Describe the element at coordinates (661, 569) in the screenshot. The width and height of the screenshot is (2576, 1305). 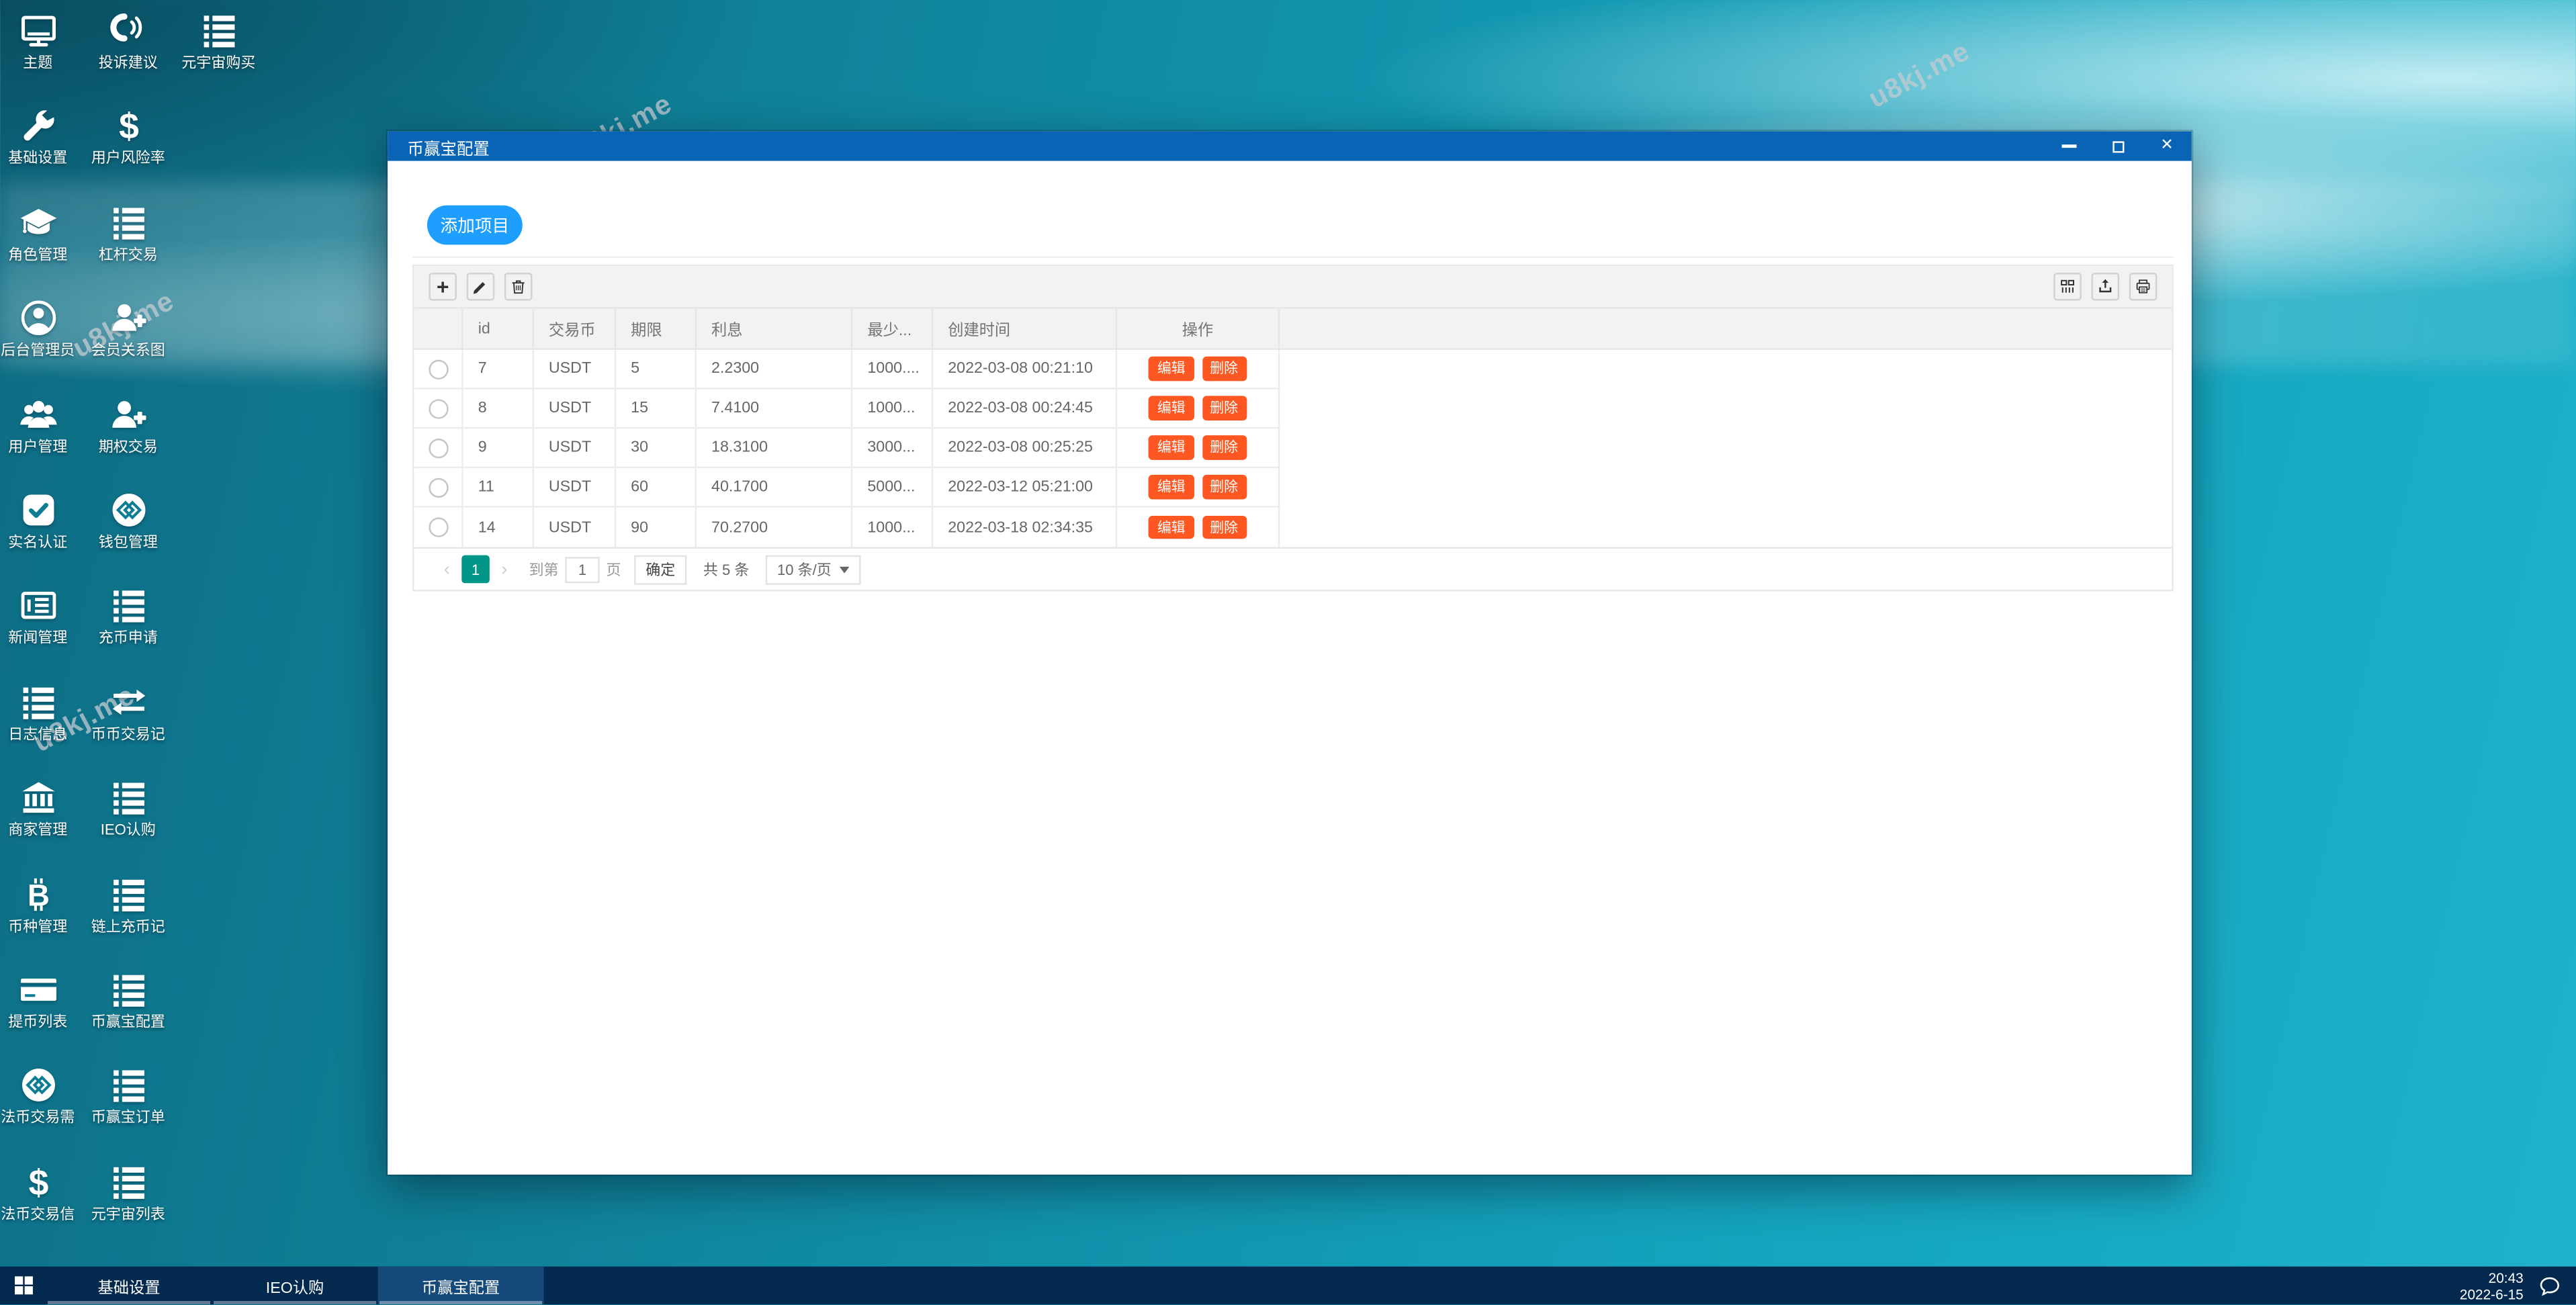
I see `goto-confirm-button: 确定` at that location.